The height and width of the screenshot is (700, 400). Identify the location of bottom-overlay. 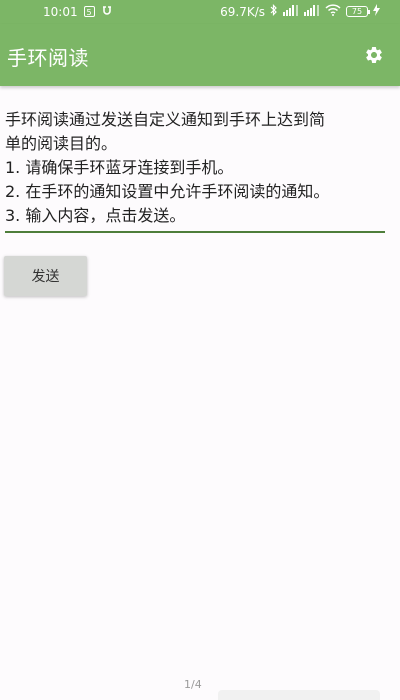
(299, 695).